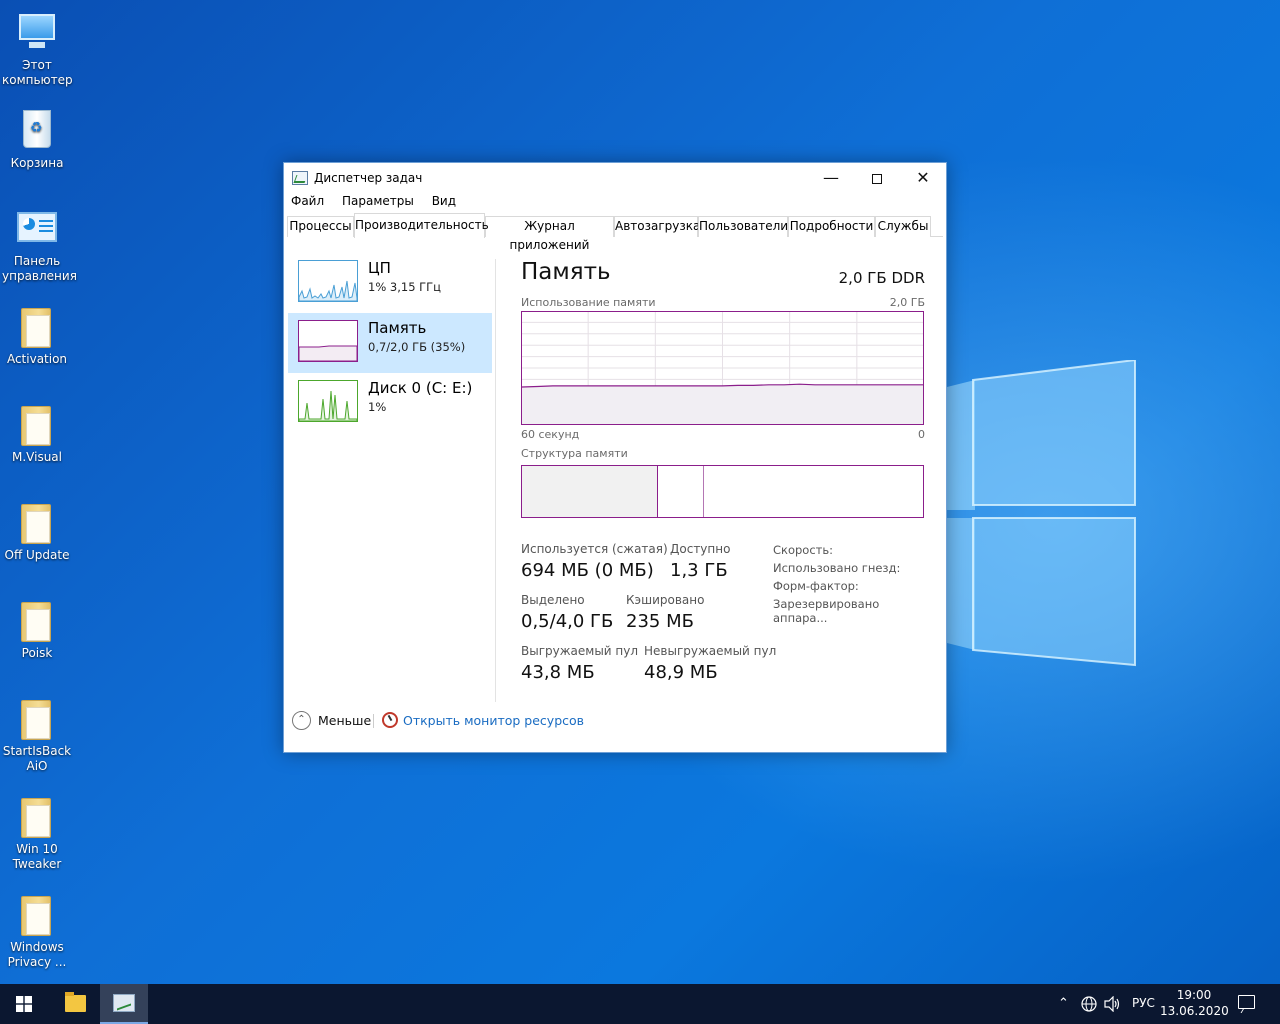  What do you see at coordinates (390, 283) in the screenshot?
I see `perf-item-cpu: ЦП 1% 3,15 ГГц` at bounding box center [390, 283].